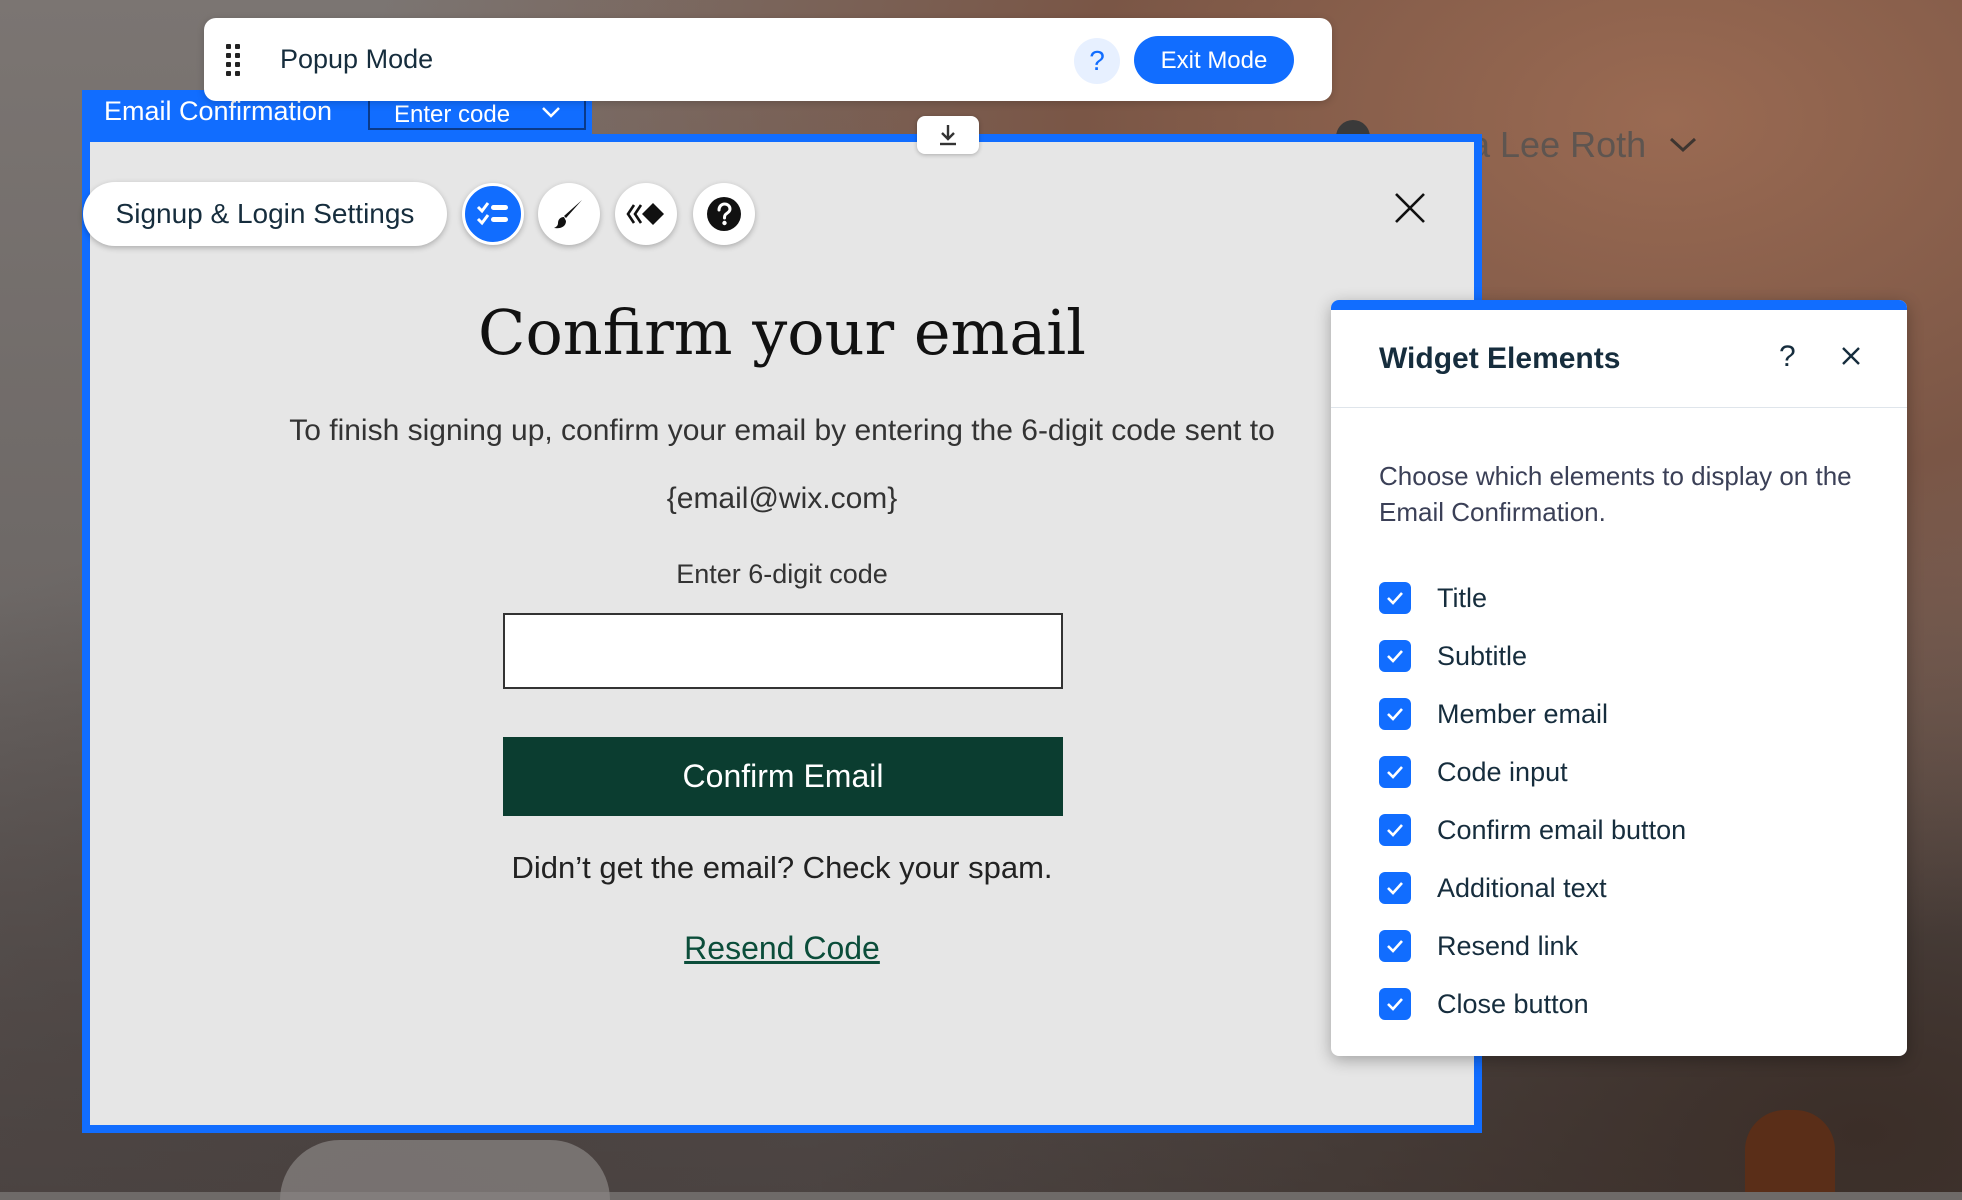 This screenshot has height=1200, width=1962. I want to click on checkbox-label: Resend link, so click(1508, 946).